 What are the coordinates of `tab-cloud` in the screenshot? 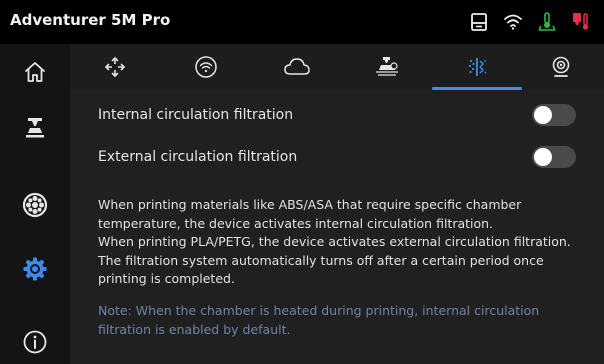 It's located at (297, 67).